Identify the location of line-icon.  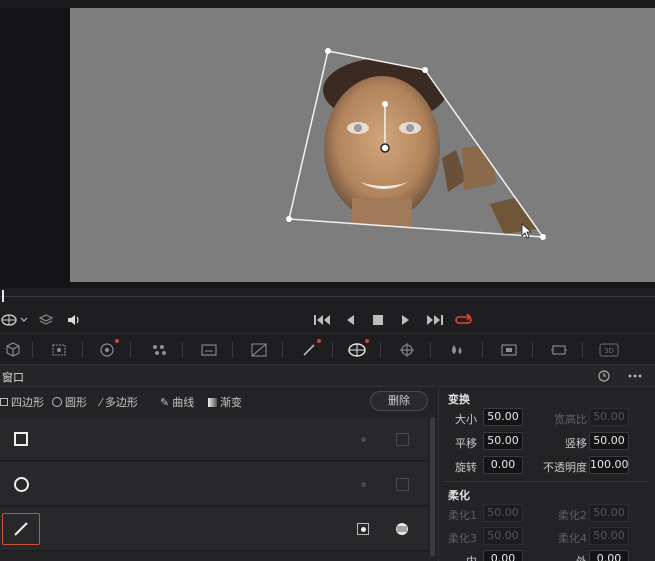
(21, 529).